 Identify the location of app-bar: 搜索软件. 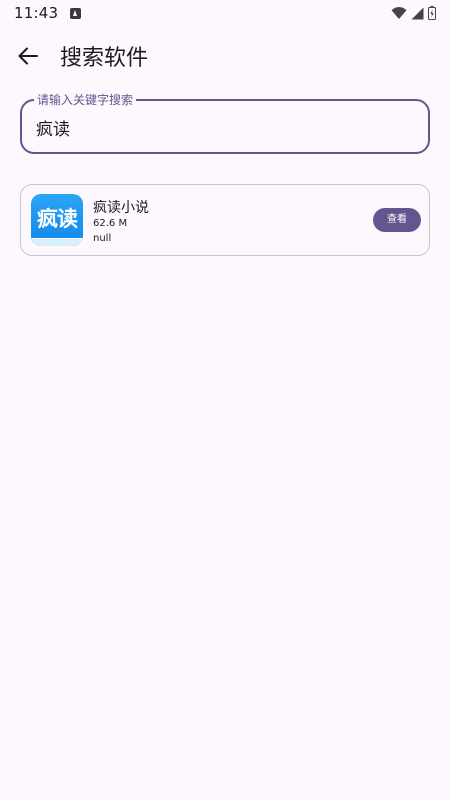
(225, 56).